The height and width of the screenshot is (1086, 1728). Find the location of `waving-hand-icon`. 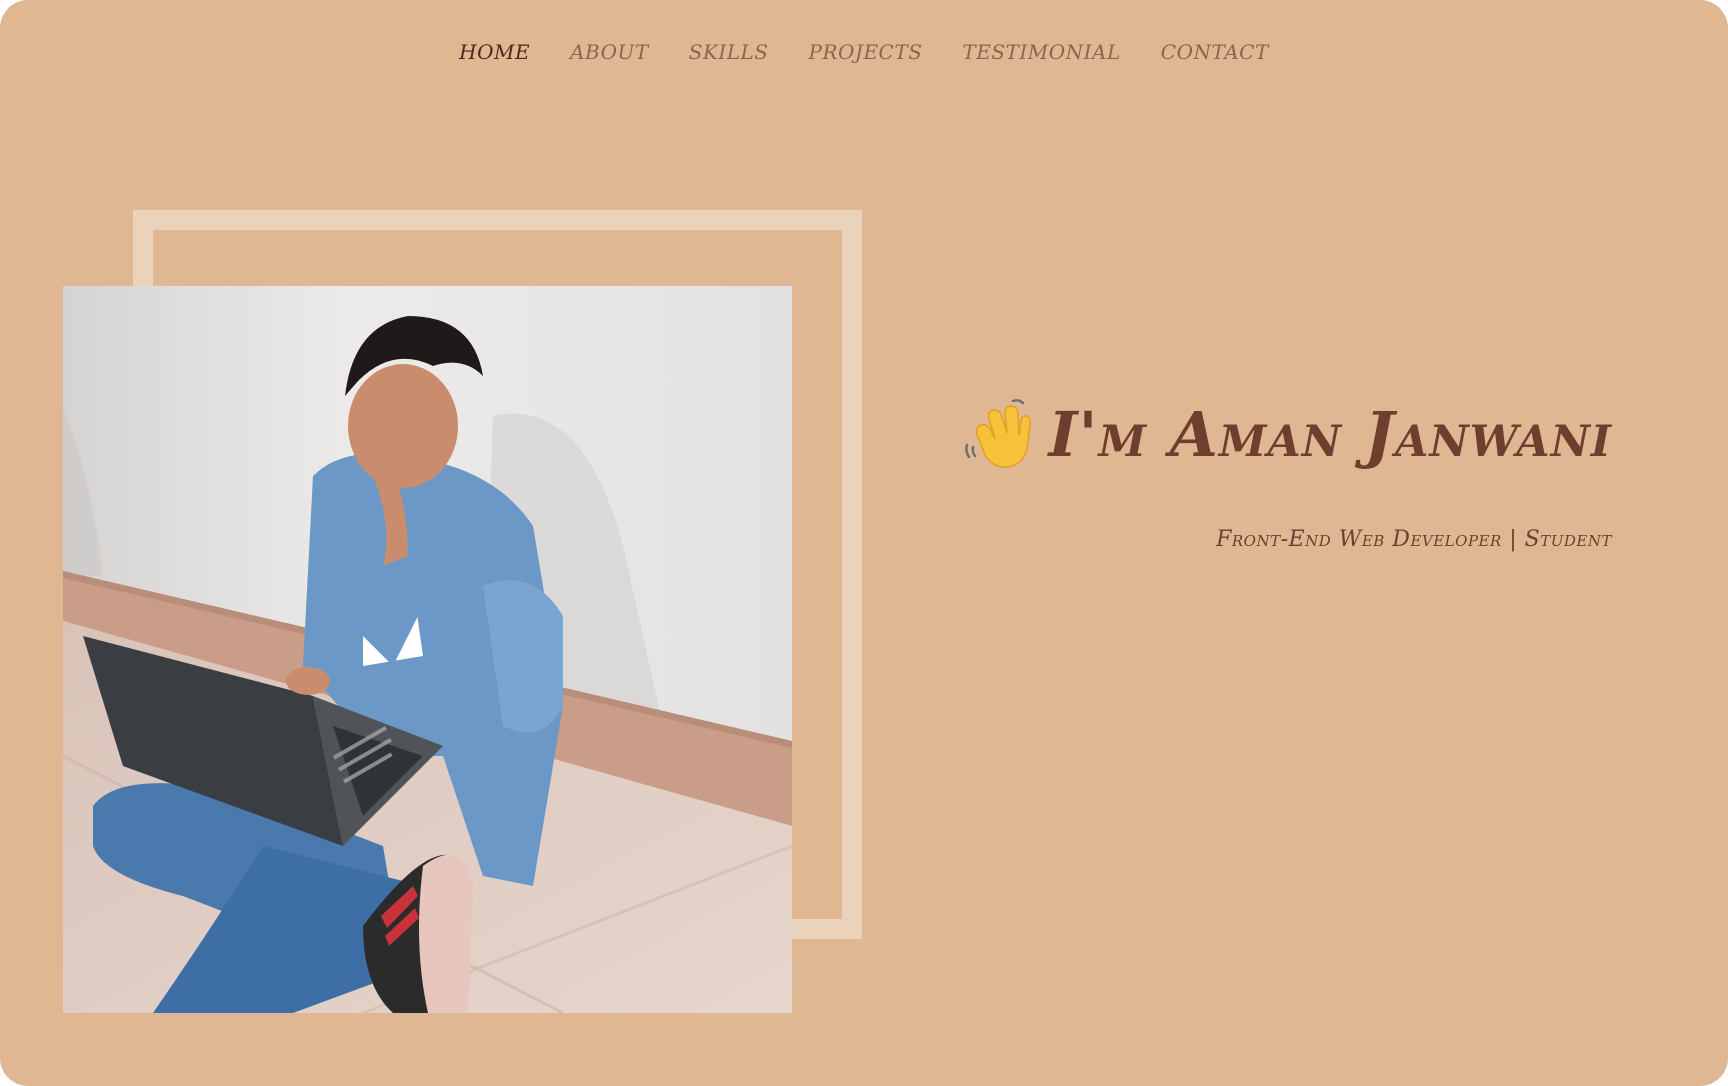

waving-hand-icon is located at coordinates (997, 434).